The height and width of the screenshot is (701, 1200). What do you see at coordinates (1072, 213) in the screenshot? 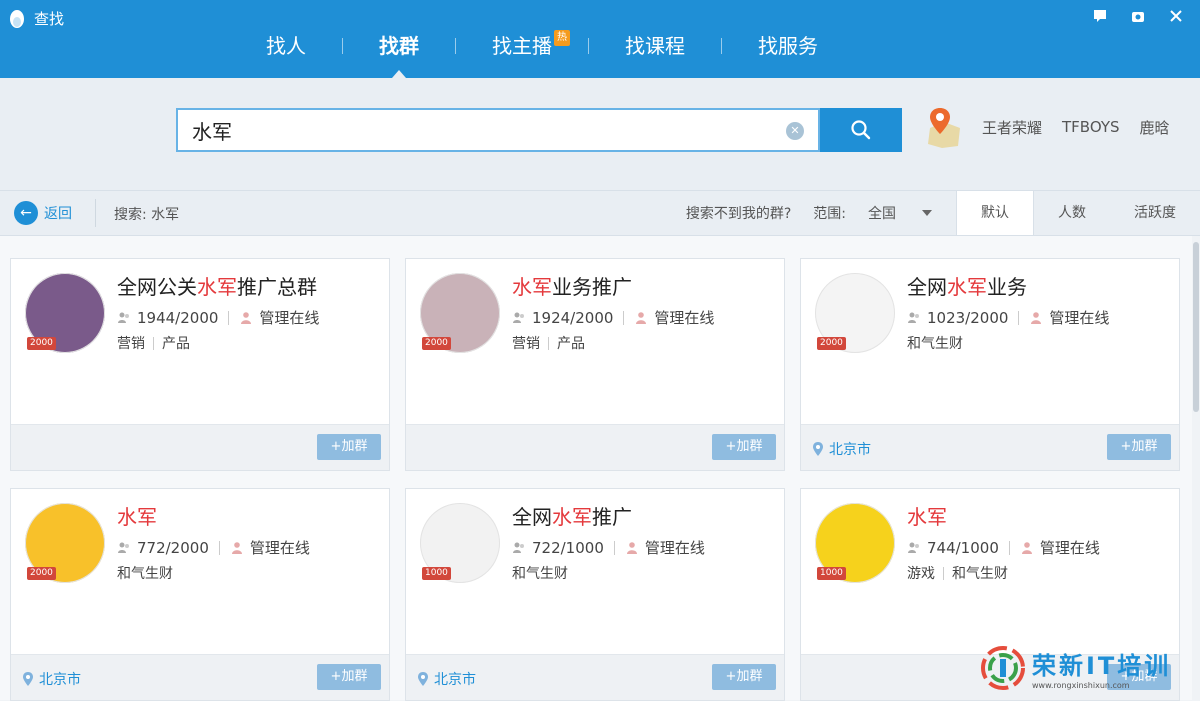
I see `sort-tab-members: 人数` at bounding box center [1072, 213].